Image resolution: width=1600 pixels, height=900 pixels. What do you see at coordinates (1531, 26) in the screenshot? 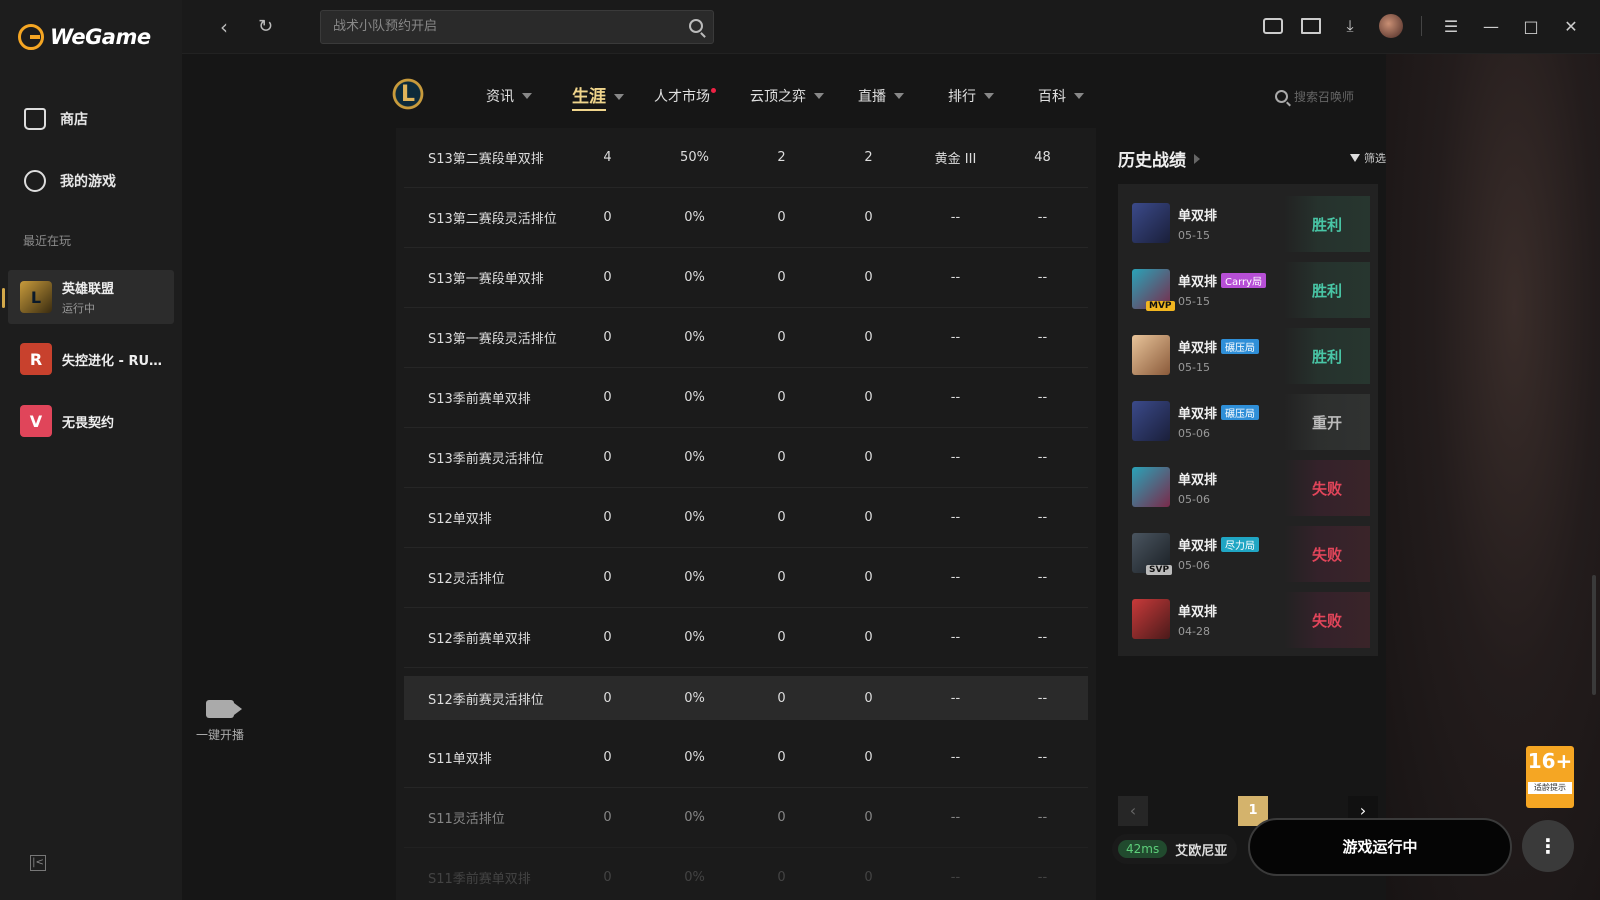
I see `maximize-icon: □` at bounding box center [1531, 26].